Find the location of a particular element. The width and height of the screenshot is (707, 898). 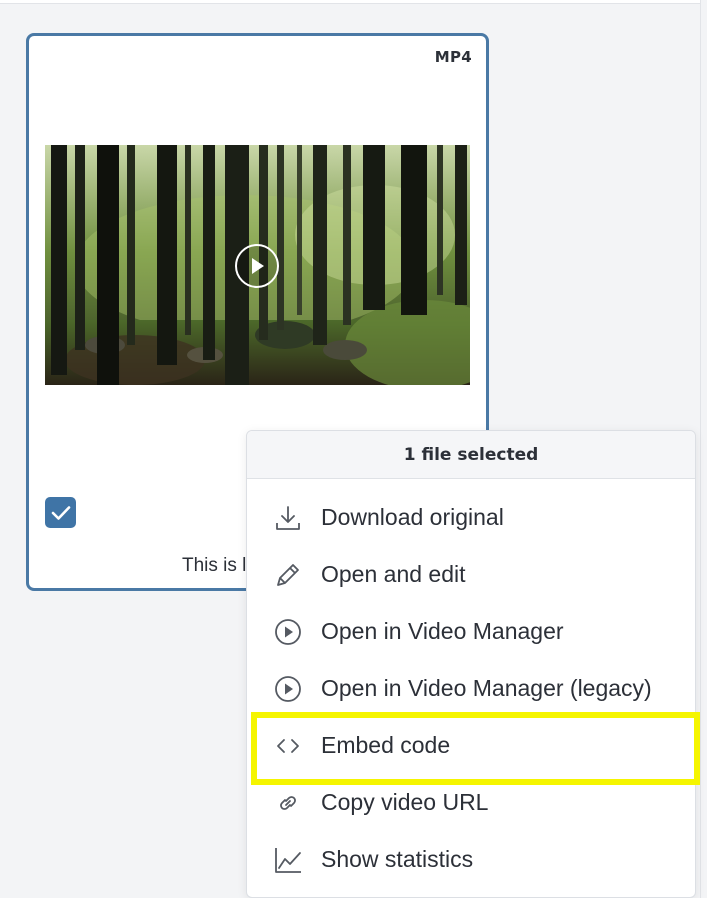

menu-item-label: Open and edit is located at coordinates (393, 574).